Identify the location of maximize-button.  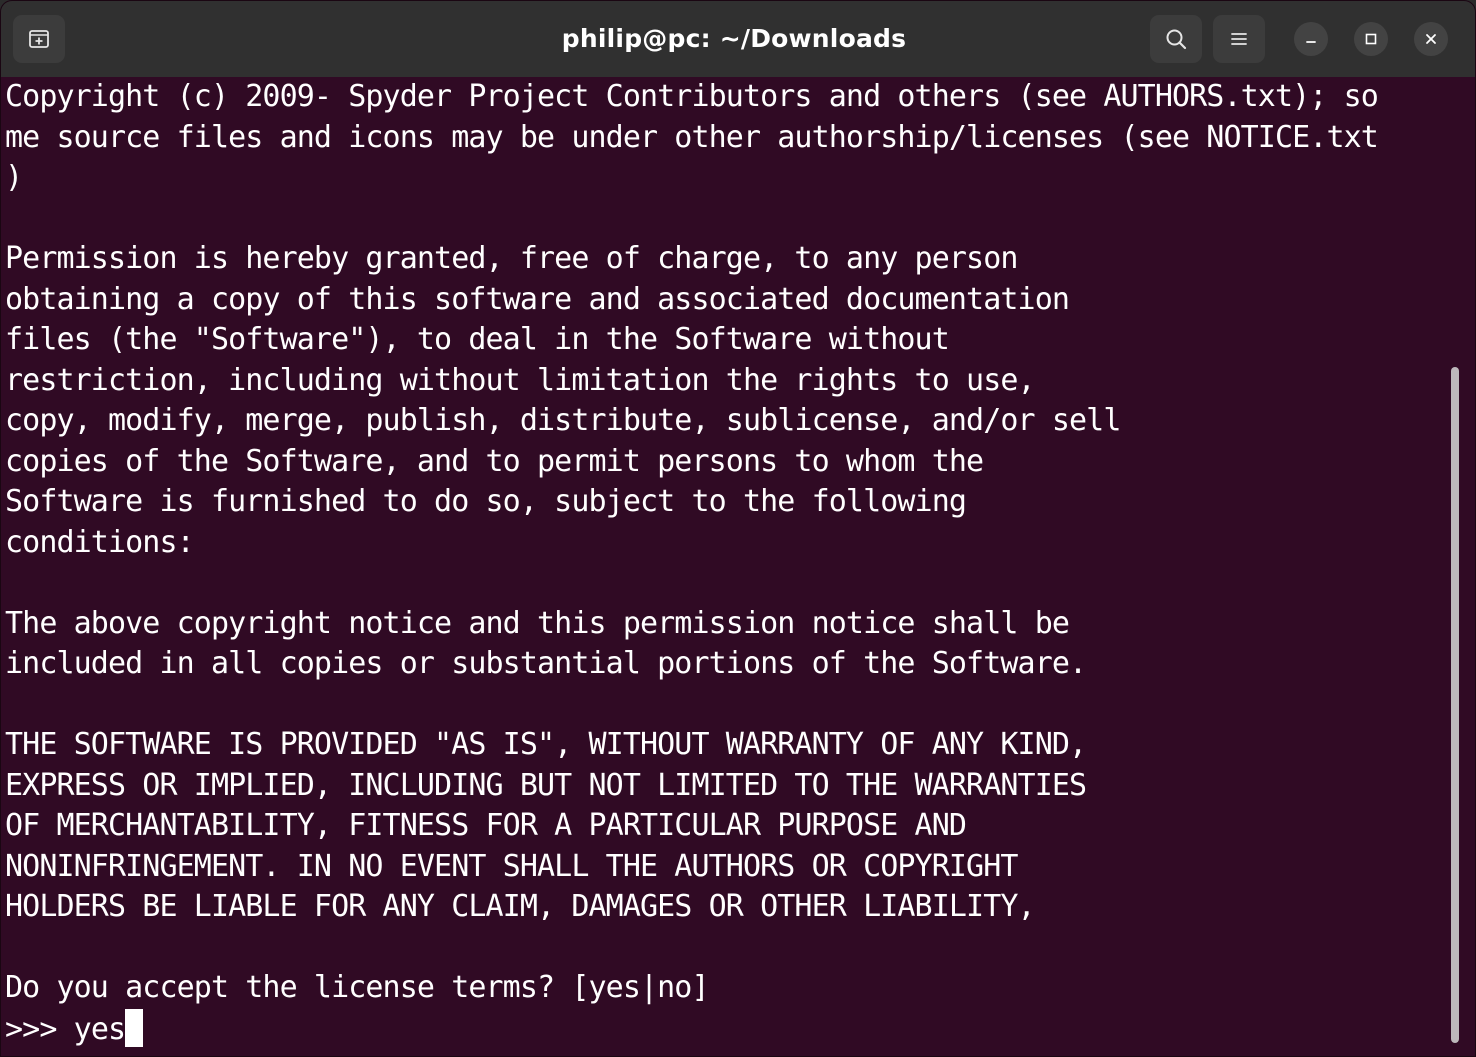
(1371, 39).